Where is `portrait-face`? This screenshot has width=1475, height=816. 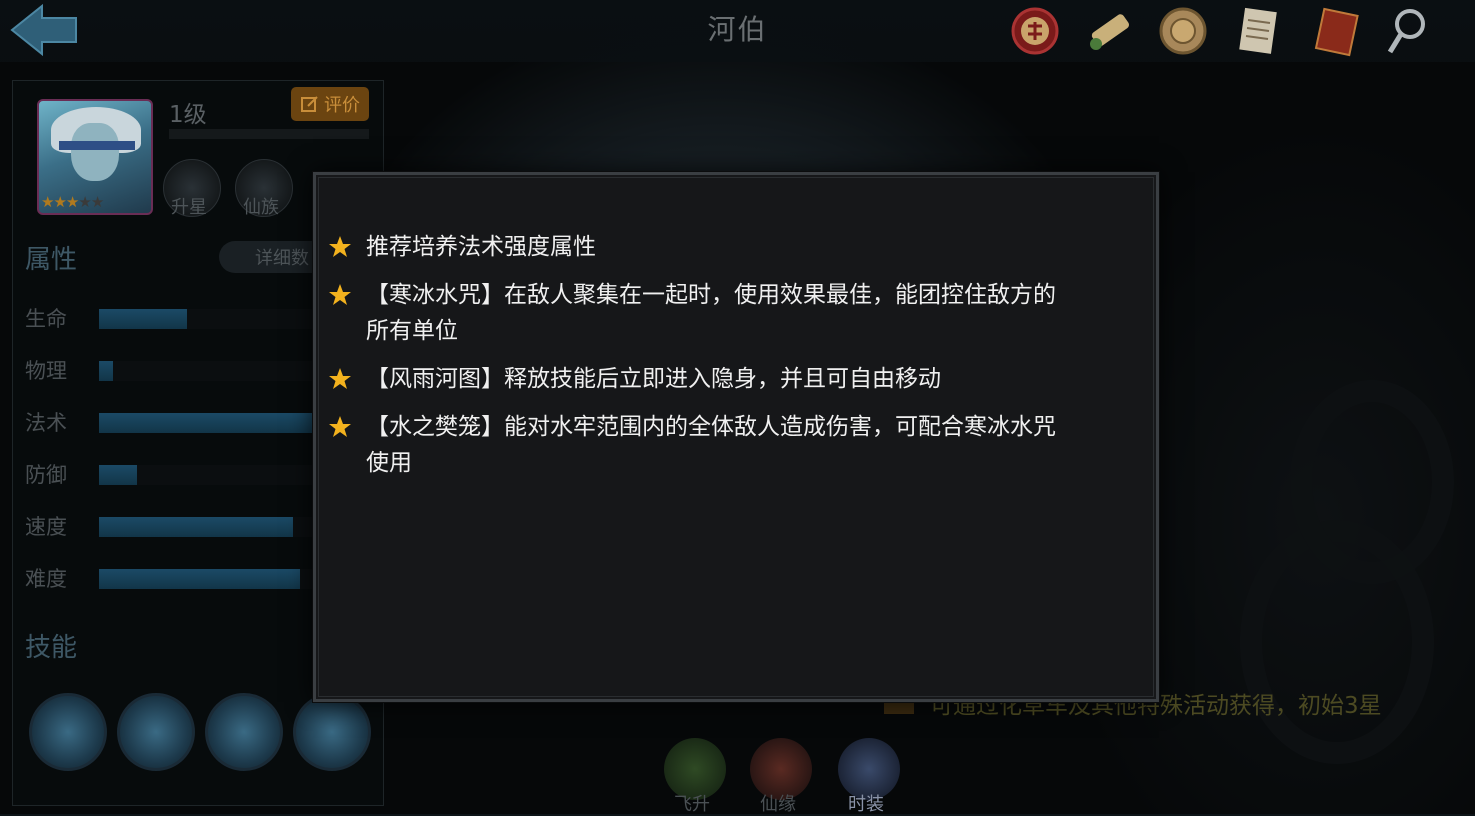
portrait-face is located at coordinates (95, 152).